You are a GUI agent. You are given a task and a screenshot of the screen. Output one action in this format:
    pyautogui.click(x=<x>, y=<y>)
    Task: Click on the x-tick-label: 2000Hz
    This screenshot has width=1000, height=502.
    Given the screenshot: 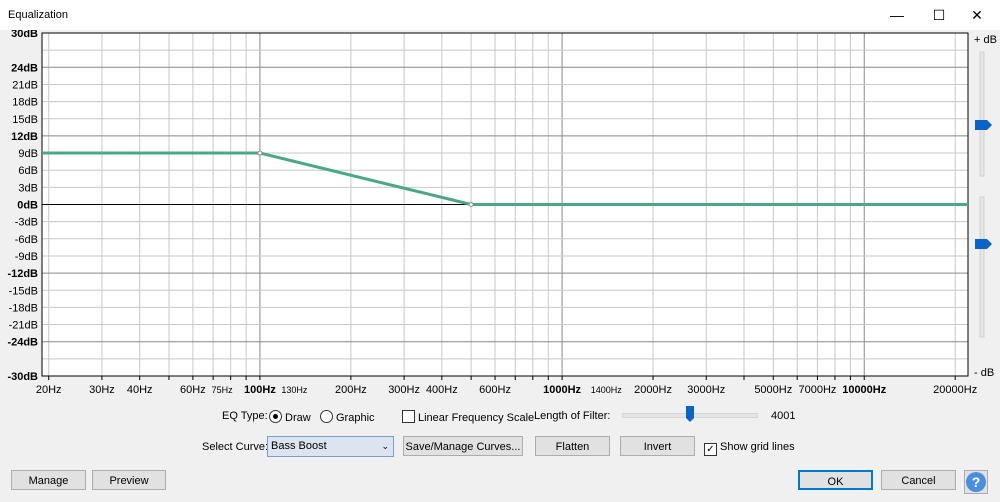 What is the action you would take?
    pyautogui.click(x=653, y=390)
    